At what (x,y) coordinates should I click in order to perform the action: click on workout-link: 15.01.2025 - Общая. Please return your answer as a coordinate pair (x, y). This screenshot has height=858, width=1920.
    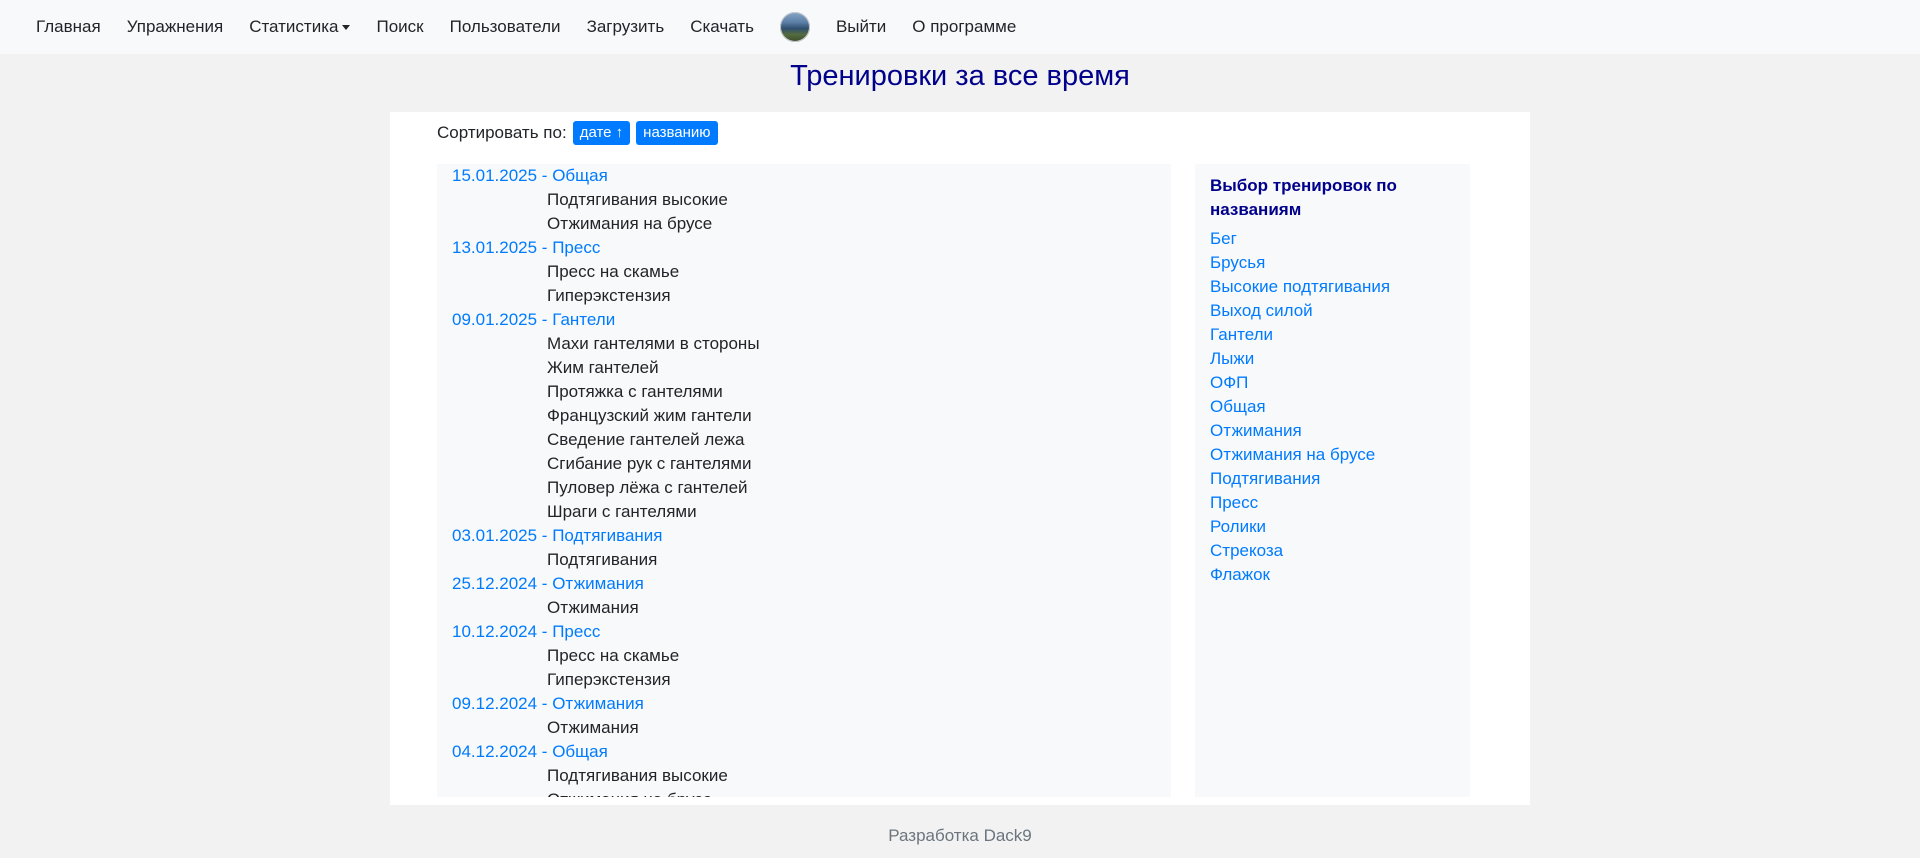
    Looking at the image, I should click on (804, 176).